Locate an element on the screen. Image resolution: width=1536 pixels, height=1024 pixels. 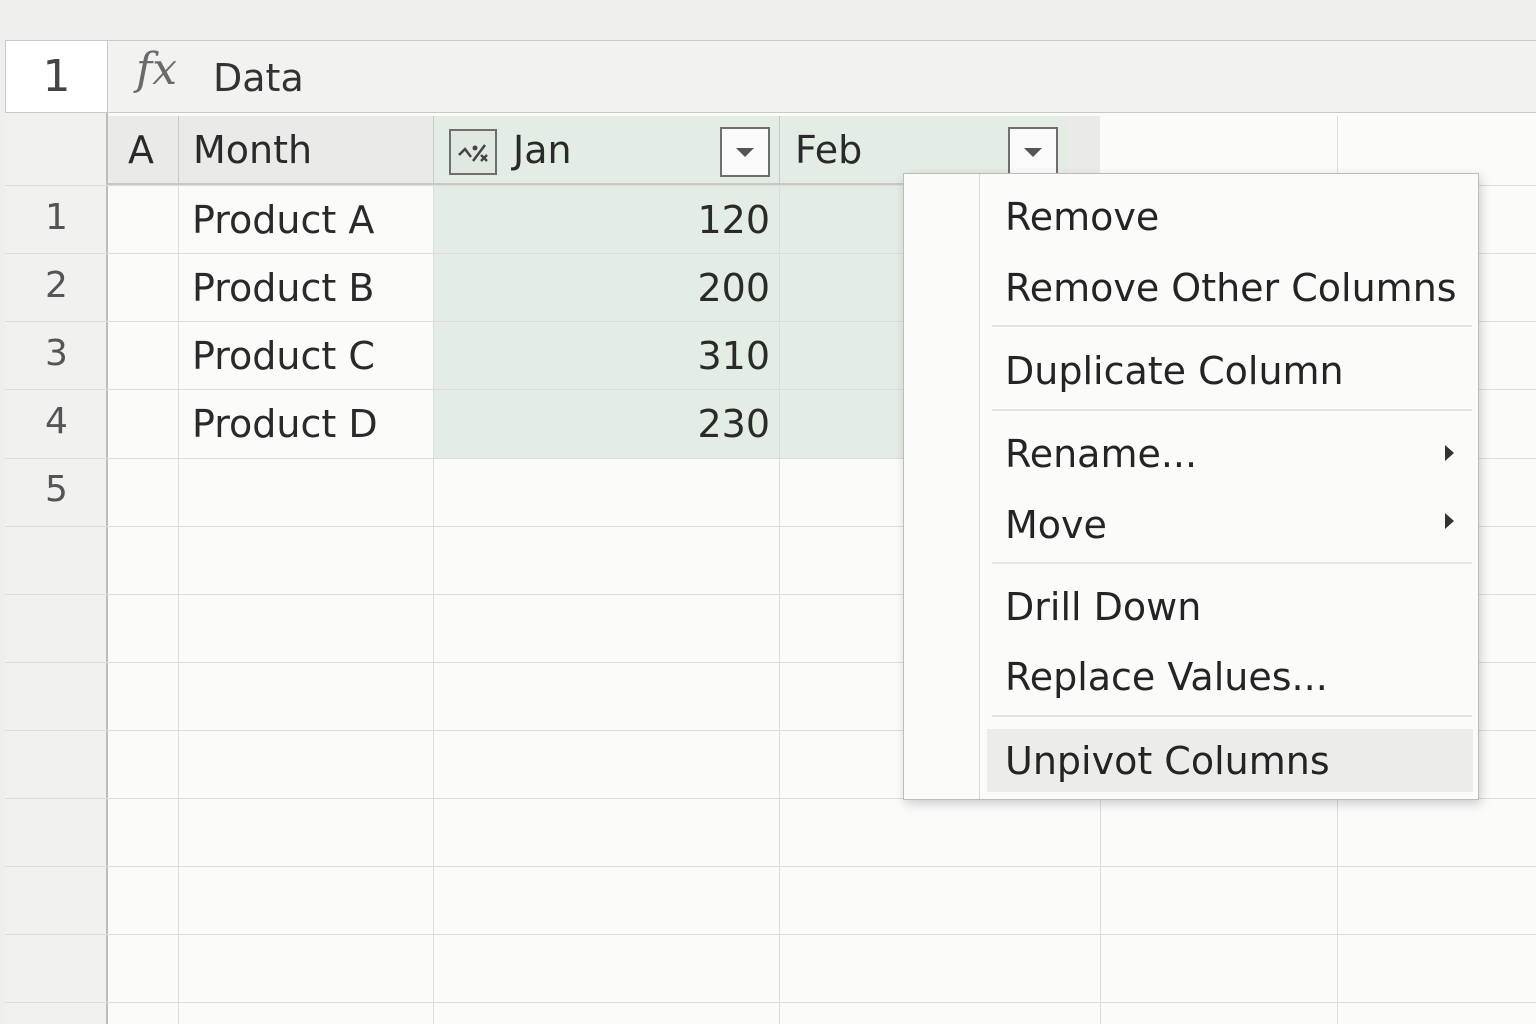
cell-jan: 310 is located at coordinates (605, 356).